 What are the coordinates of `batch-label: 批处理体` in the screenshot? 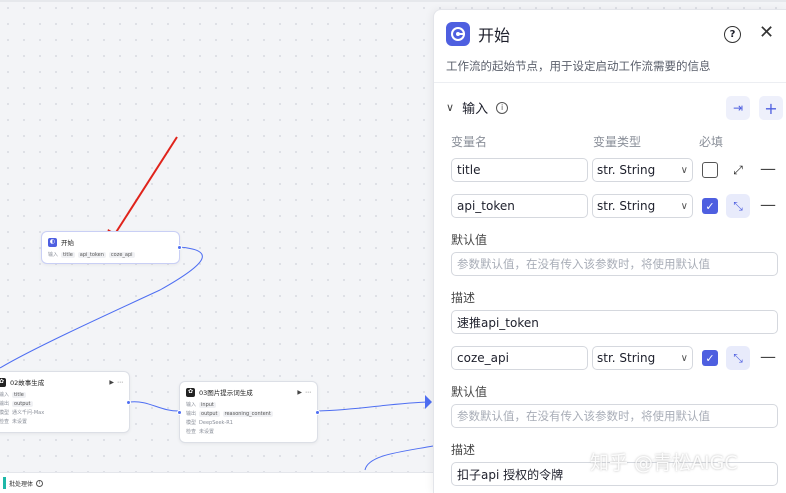 It's located at (21, 484).